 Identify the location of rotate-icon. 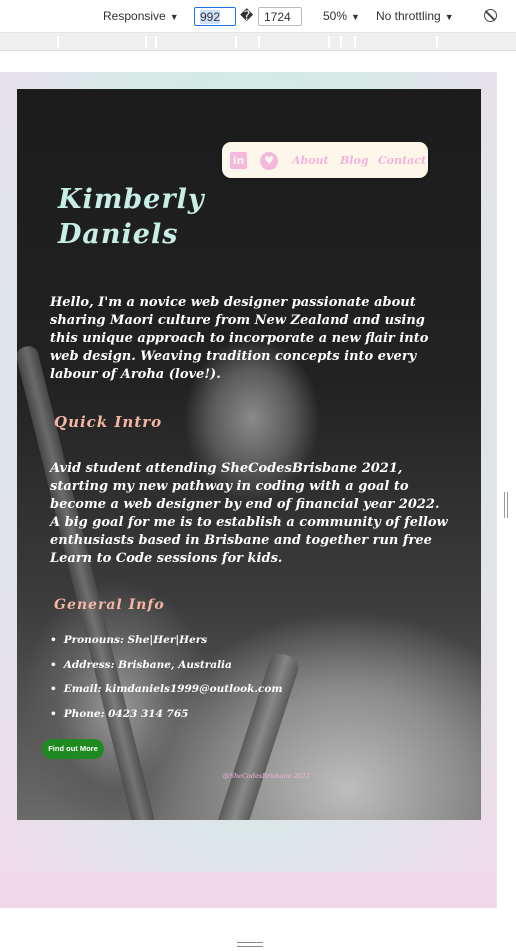
(490, 15).